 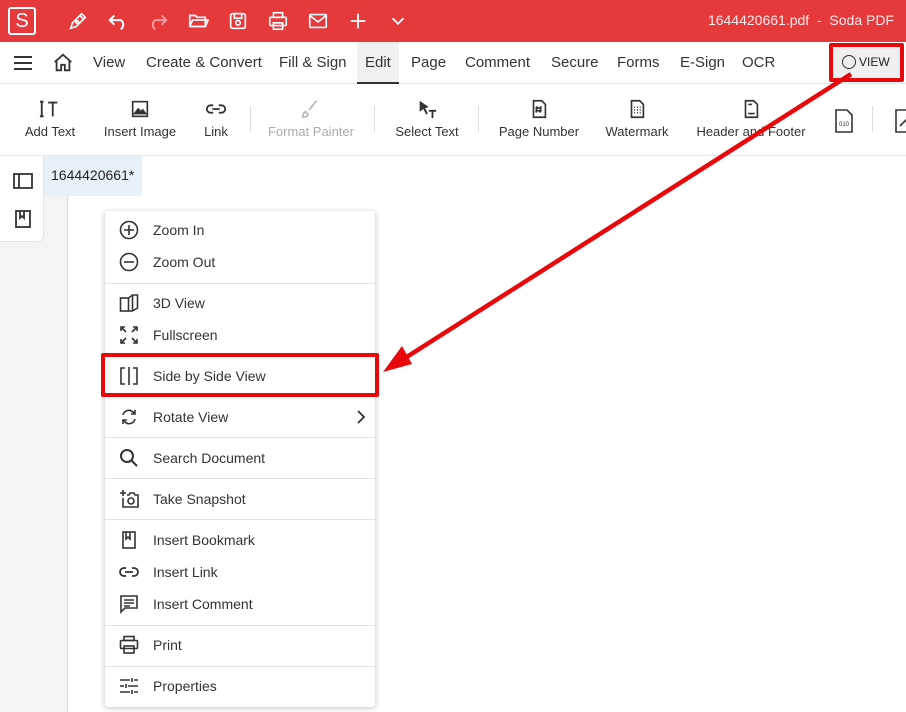 I want to click on insert-image-label: Insert Image, so click(x=140, y=131).